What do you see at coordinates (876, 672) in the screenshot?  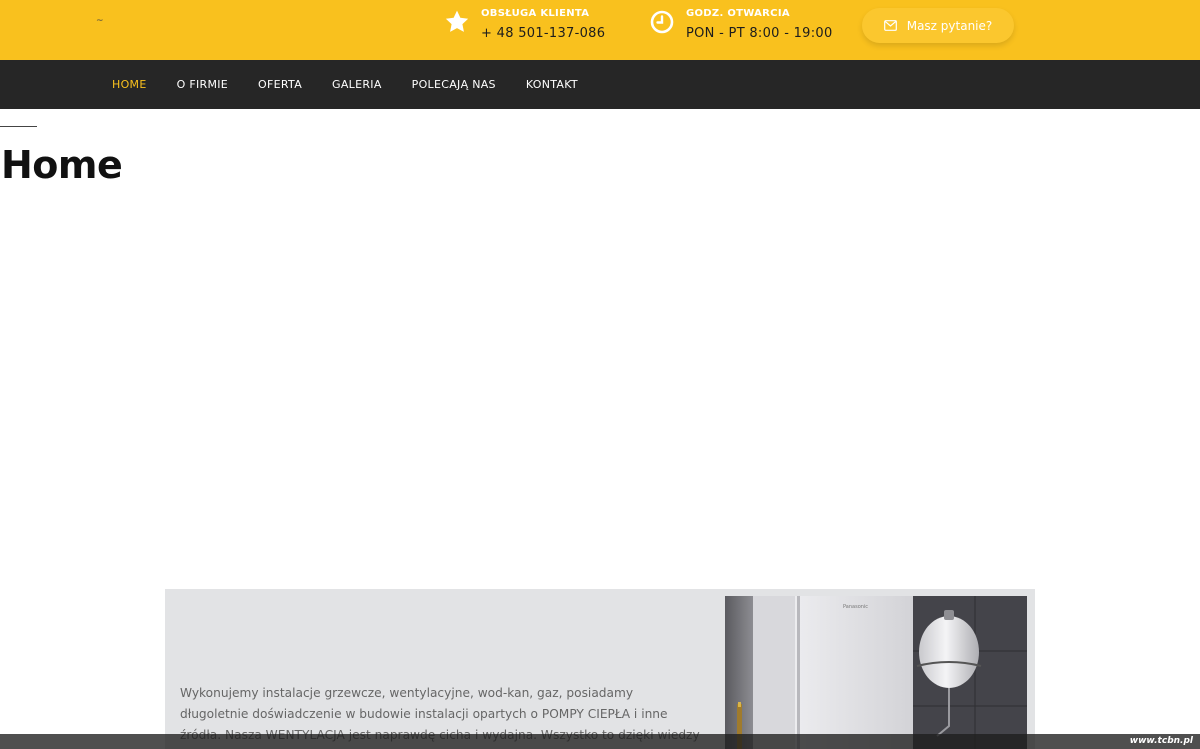 I see `heat-pump-photo: Panasonic` at bounding box center [876, 672].